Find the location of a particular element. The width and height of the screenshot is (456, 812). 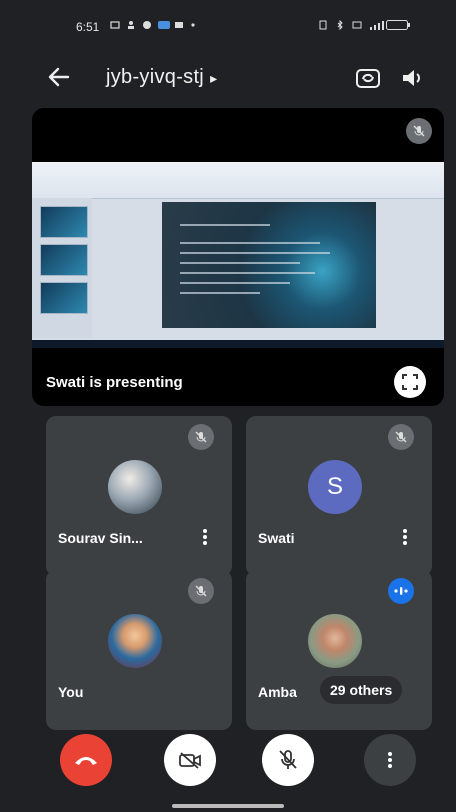

vibrate-icon is located at coordinates (323, 24).